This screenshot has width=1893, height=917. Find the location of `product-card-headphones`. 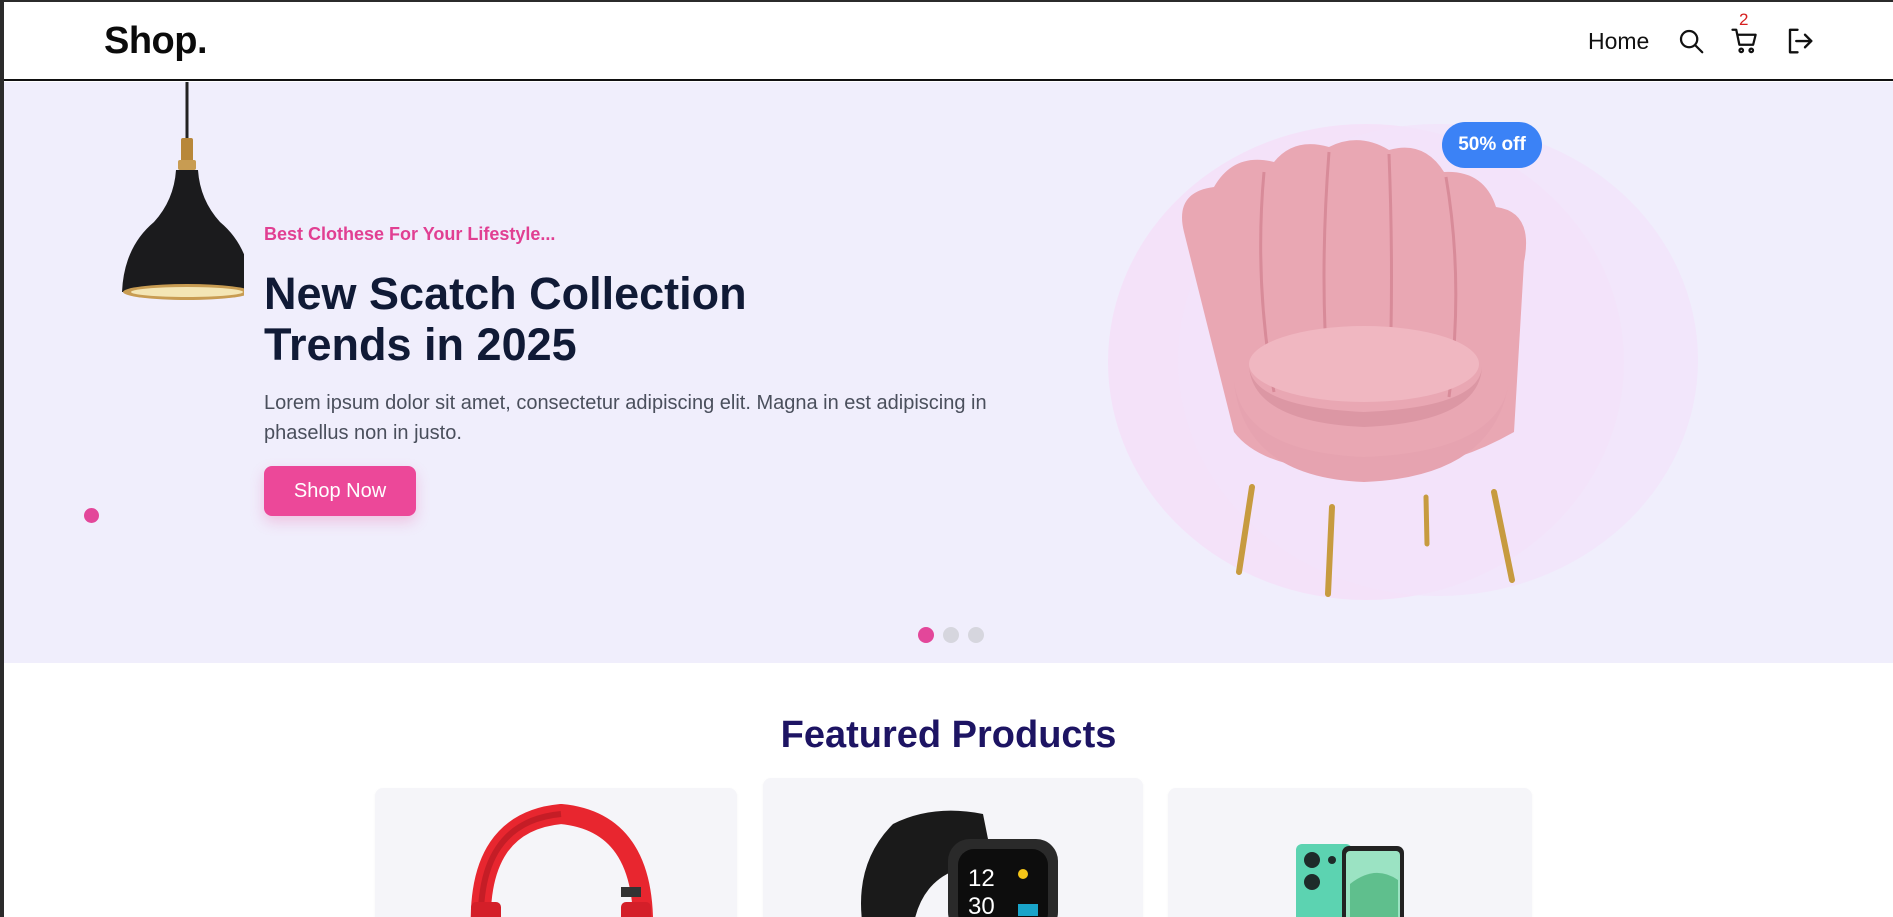

product-card-headphones is located at coordinates (556, 852).